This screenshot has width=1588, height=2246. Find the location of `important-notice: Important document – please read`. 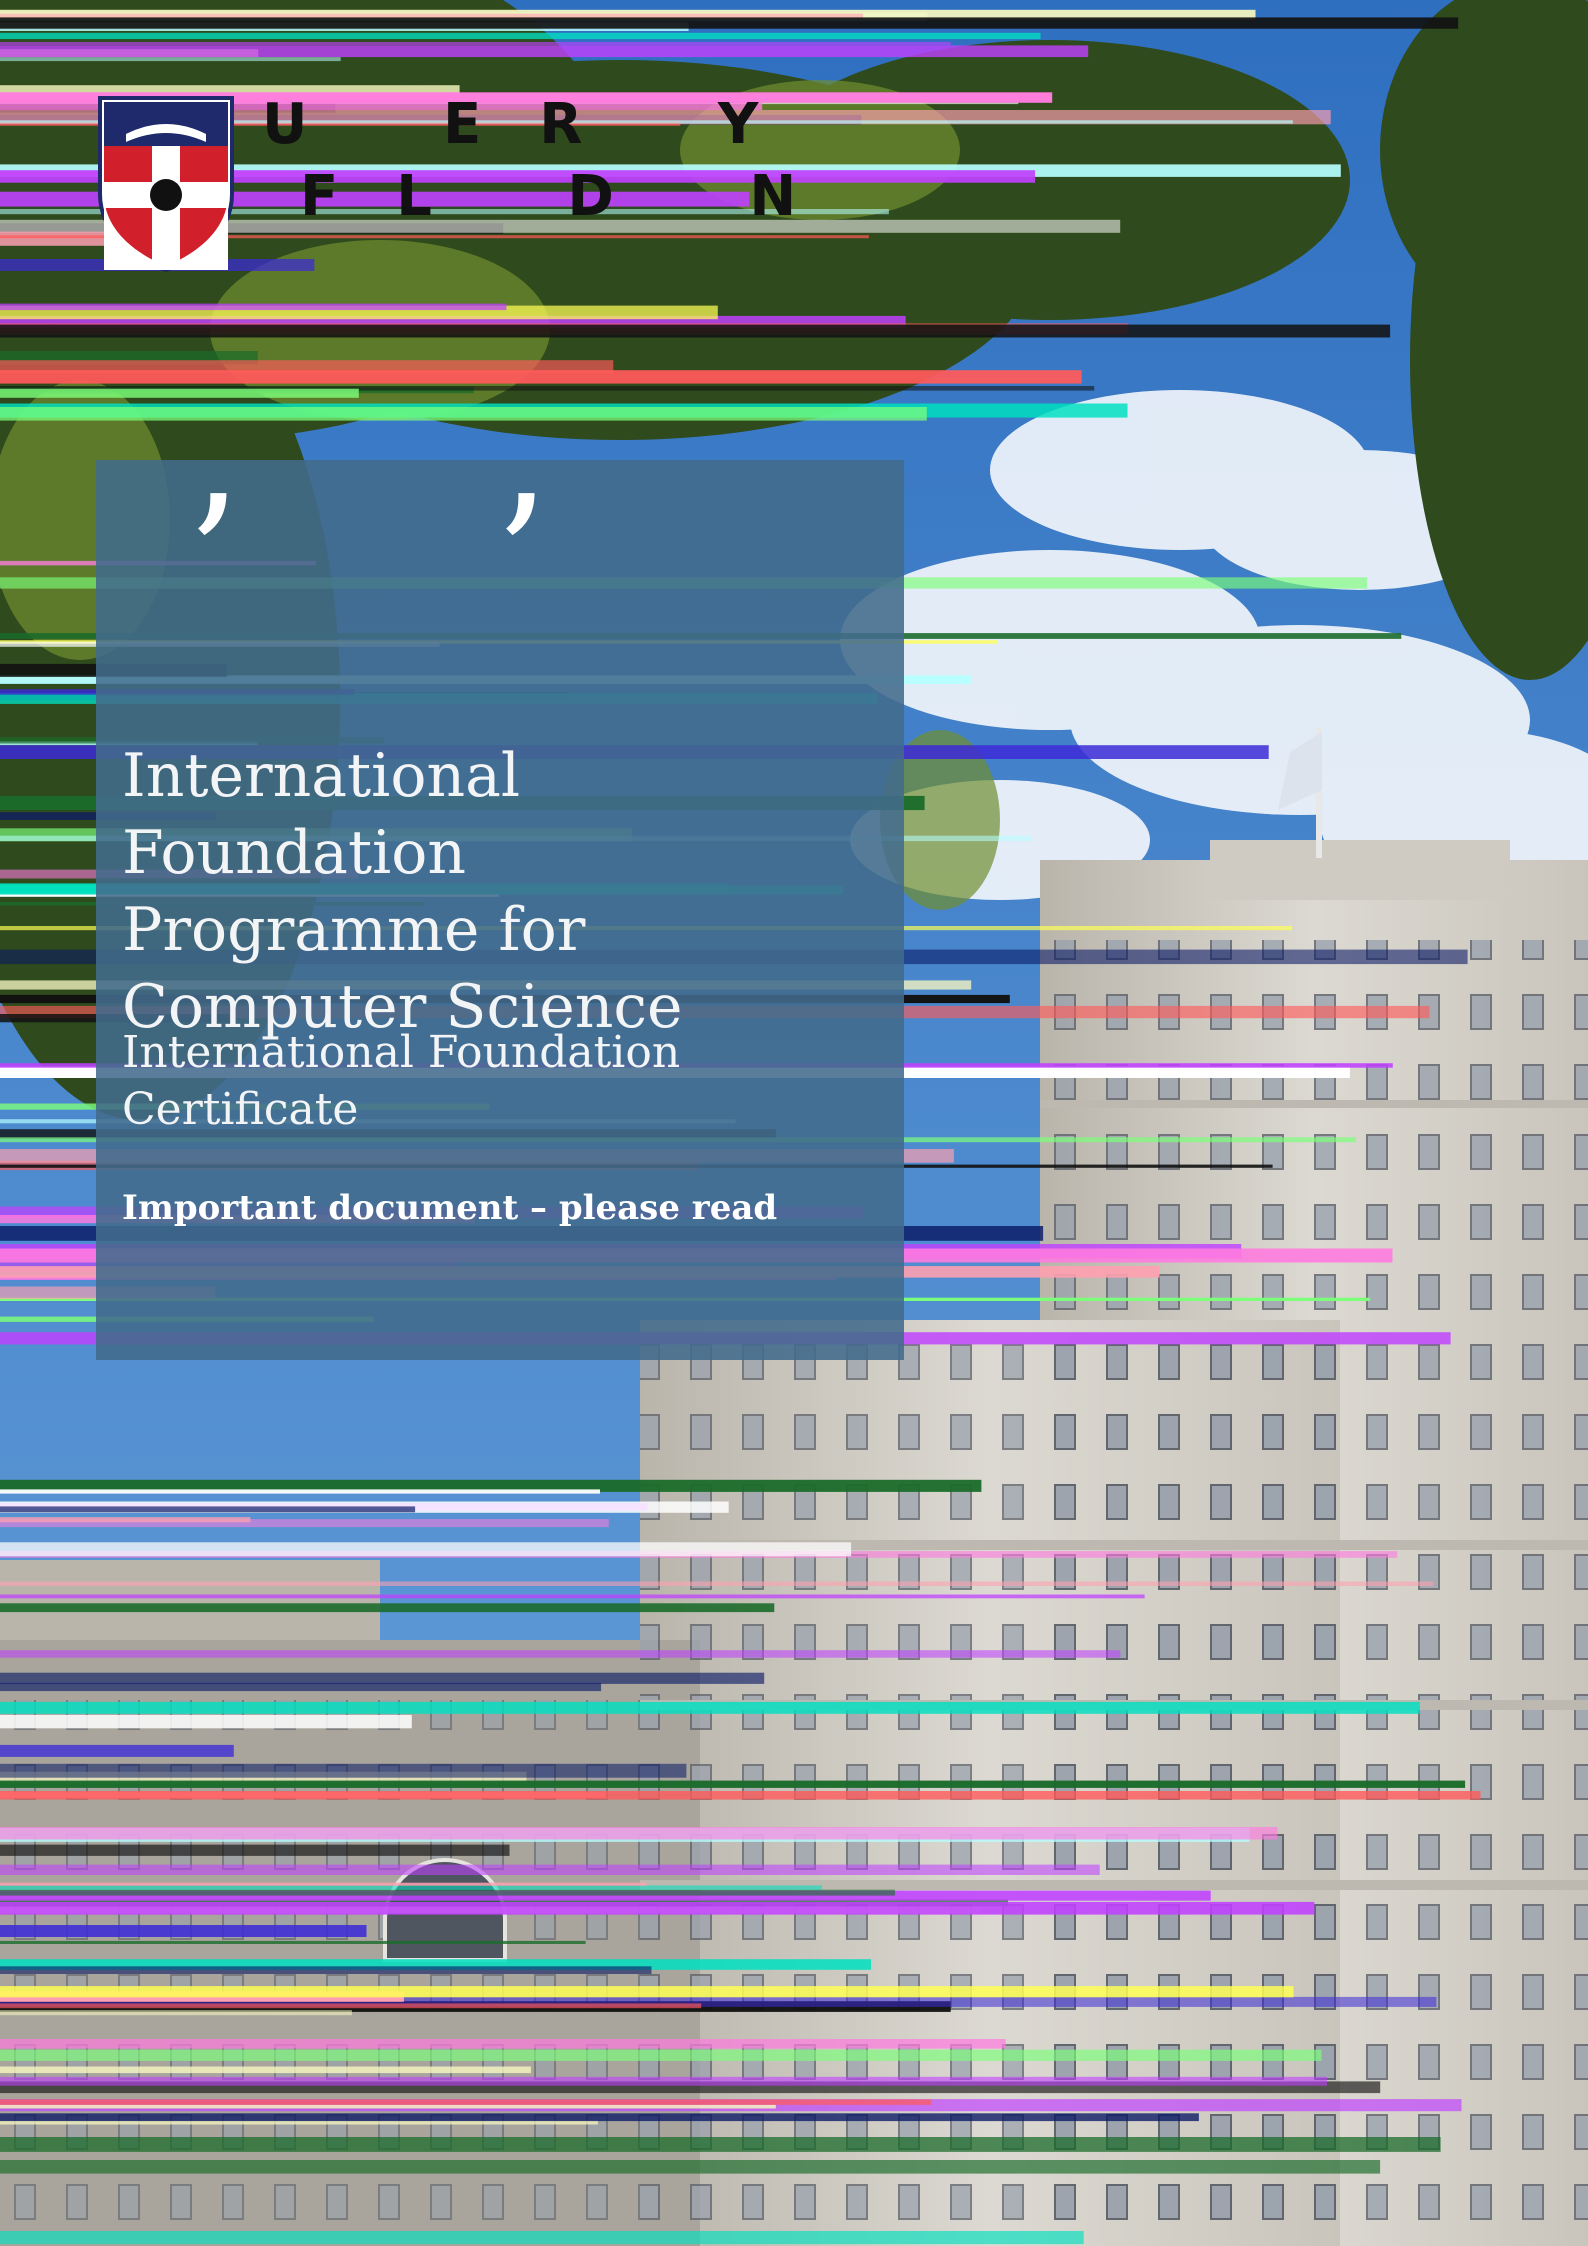

important-notice: Important document – please read is located at coordinates (450, 1208).